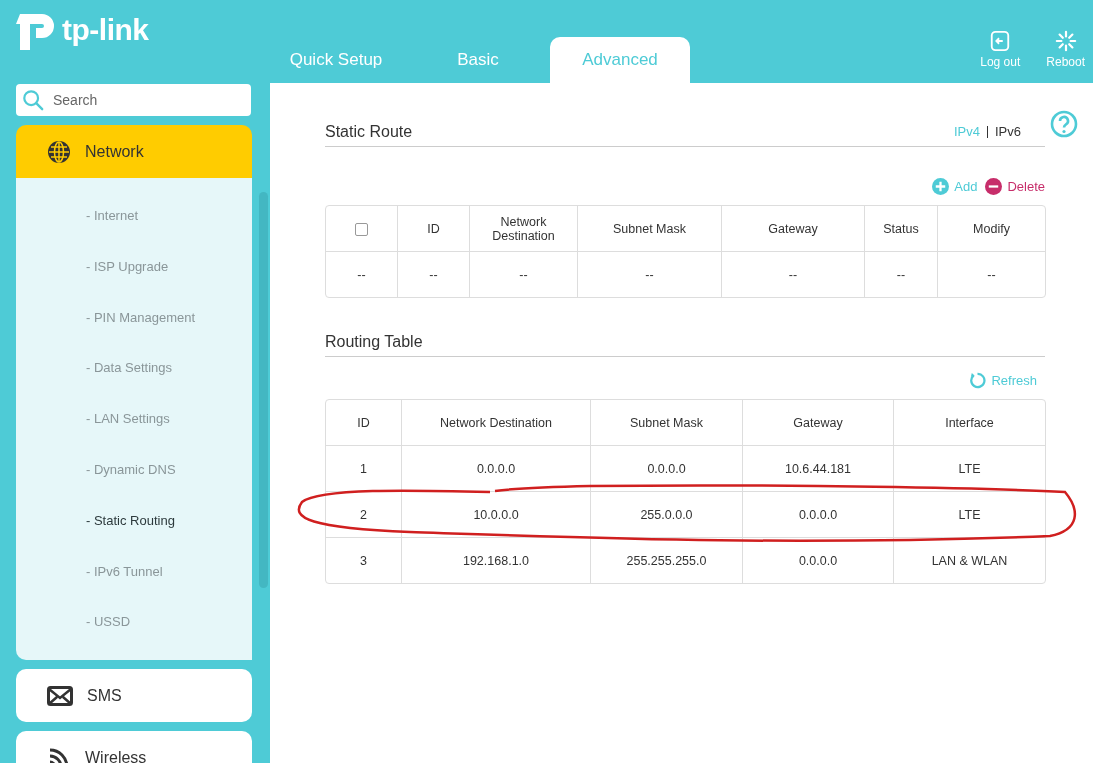 The height and width of the screenshot is (763, 1093). Describe the element at coordinates (59, 151) in the screenshot. I see `globe-icon` at that location.